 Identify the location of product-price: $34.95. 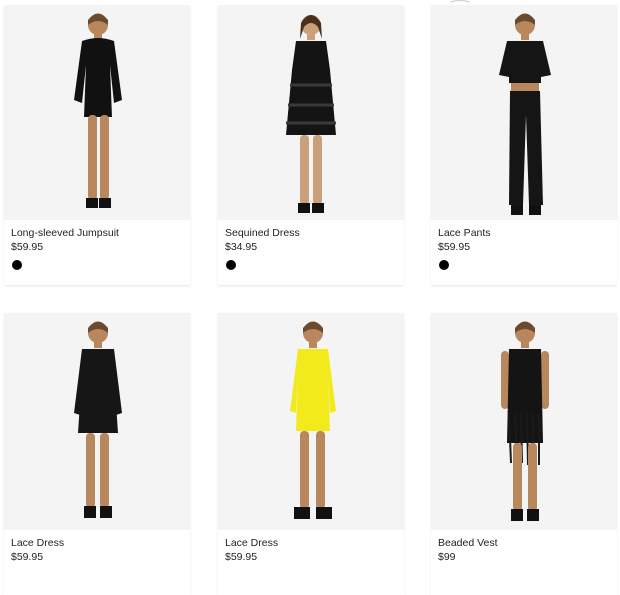
(241, 247).